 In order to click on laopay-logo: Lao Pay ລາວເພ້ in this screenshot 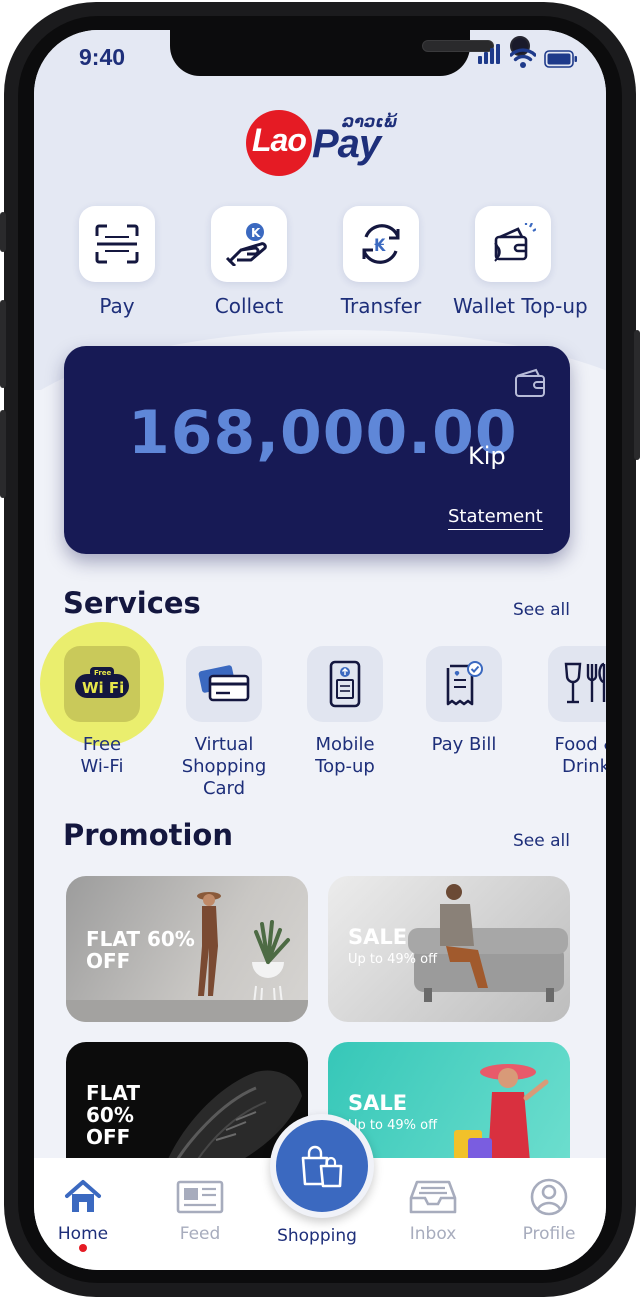, I will do `click(324, 144)`.